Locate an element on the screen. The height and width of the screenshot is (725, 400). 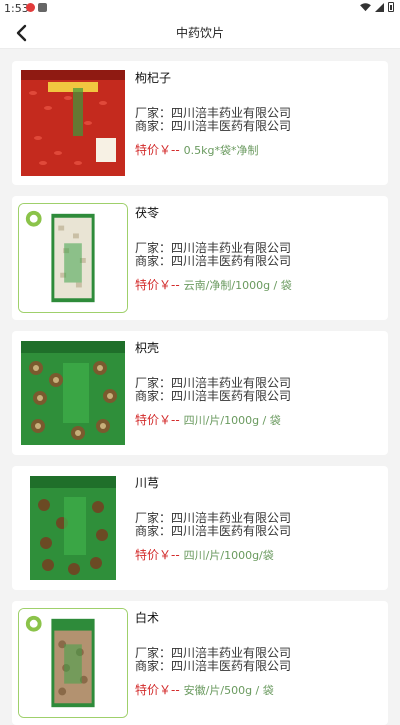
price-row: 特价￥-- 四川/片/1000g / 袋 is located at coordinates (208, 419).